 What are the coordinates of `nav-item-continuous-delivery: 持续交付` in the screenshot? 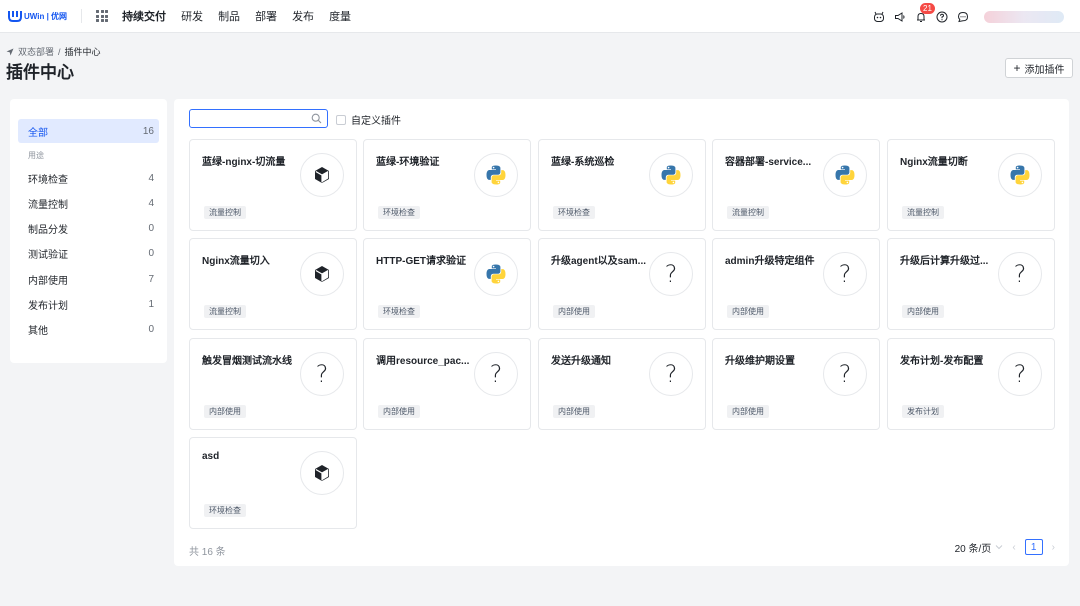 It's located at (144, 16).